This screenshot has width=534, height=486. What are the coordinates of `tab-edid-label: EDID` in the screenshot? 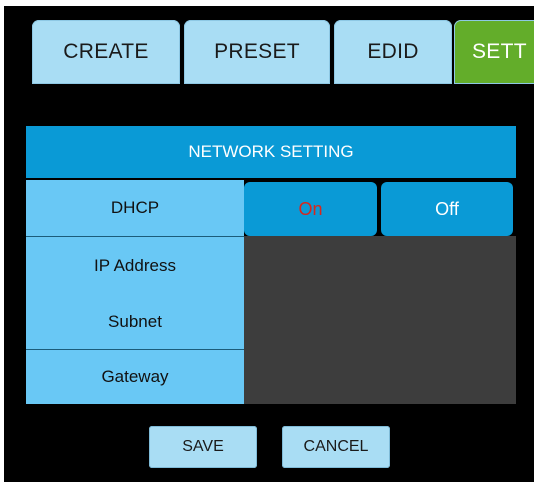 It's located at (393, 51).